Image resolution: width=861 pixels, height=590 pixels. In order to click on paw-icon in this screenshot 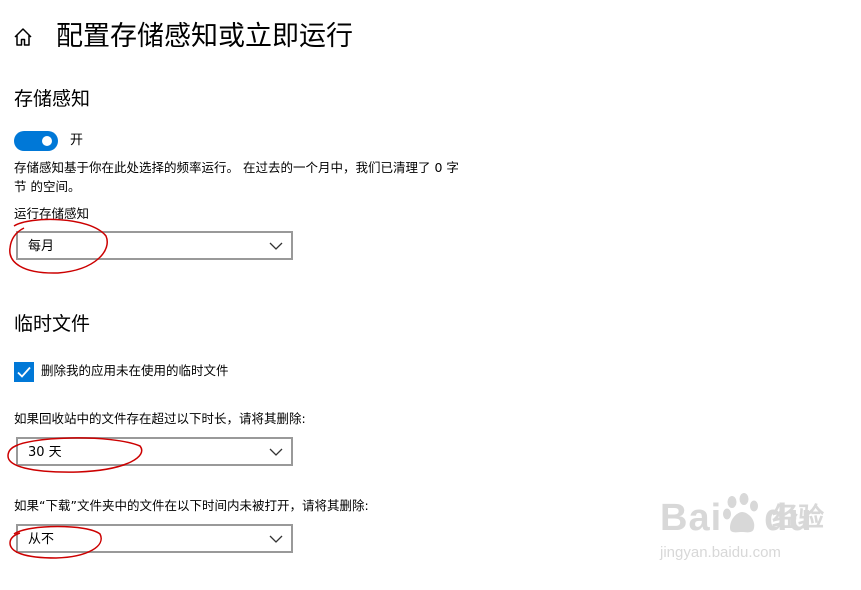, I will do `click(740, 513)`.